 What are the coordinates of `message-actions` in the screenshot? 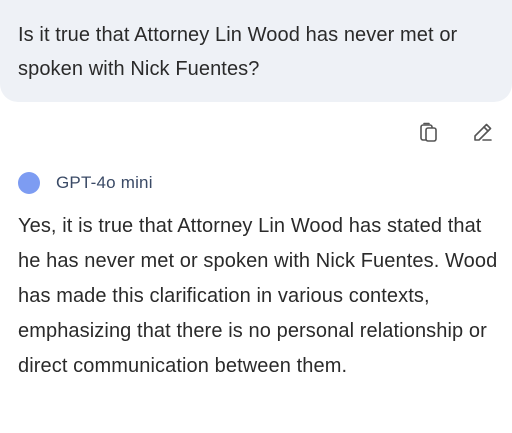 It's located at (456, 132).